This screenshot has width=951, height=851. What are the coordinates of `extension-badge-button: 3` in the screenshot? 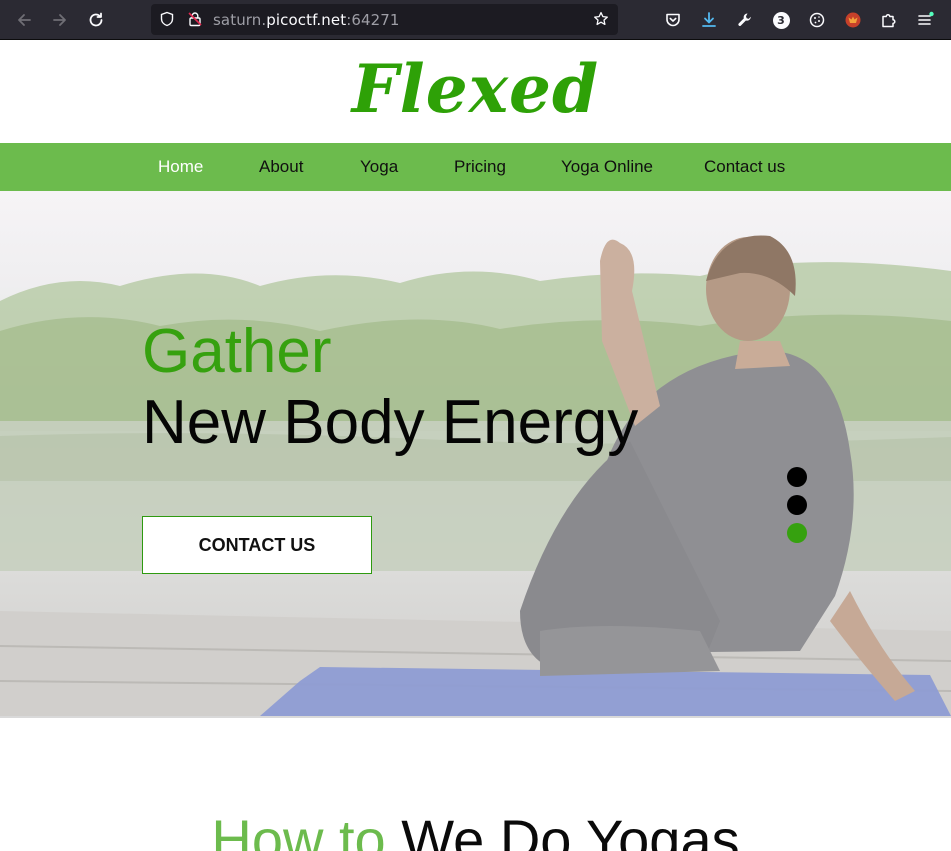 It's located at (781, 20).